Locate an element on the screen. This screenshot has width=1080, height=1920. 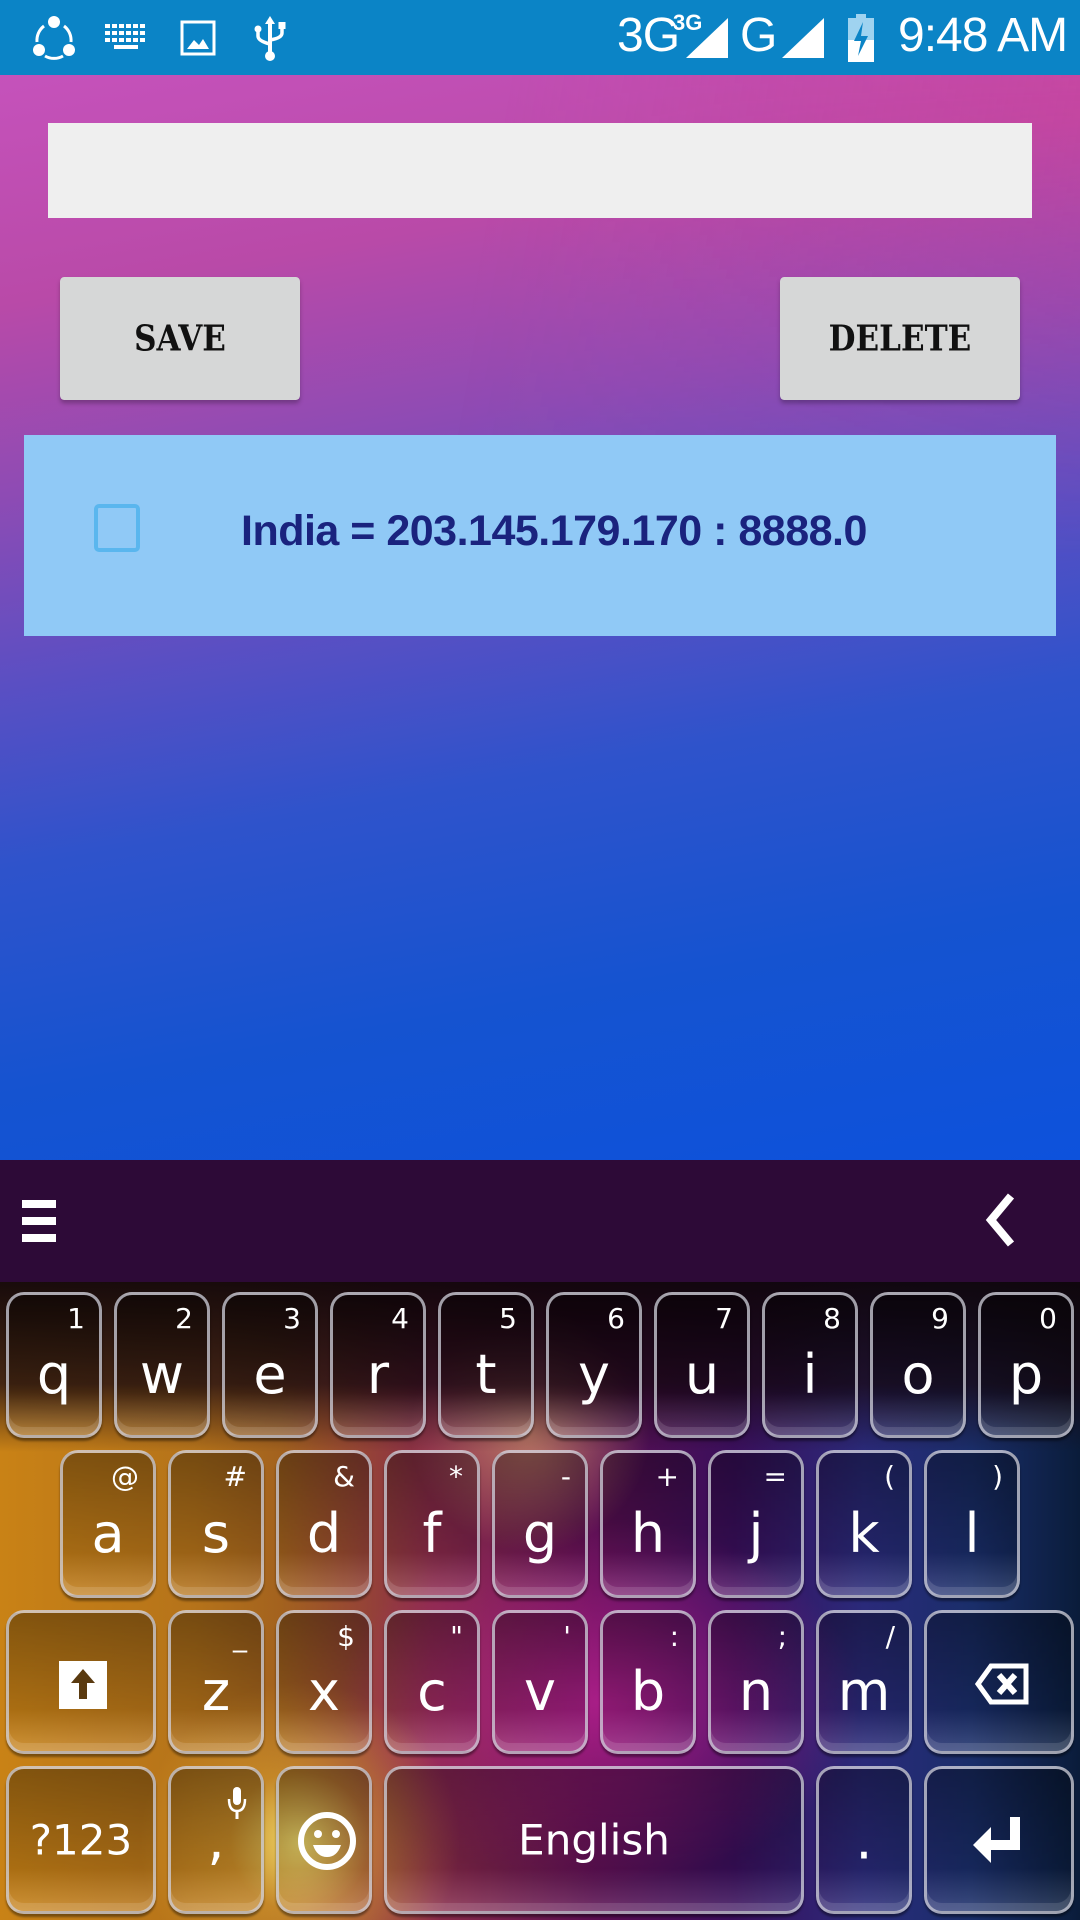
key-u: 7u is located at coordinates (702, 1365).